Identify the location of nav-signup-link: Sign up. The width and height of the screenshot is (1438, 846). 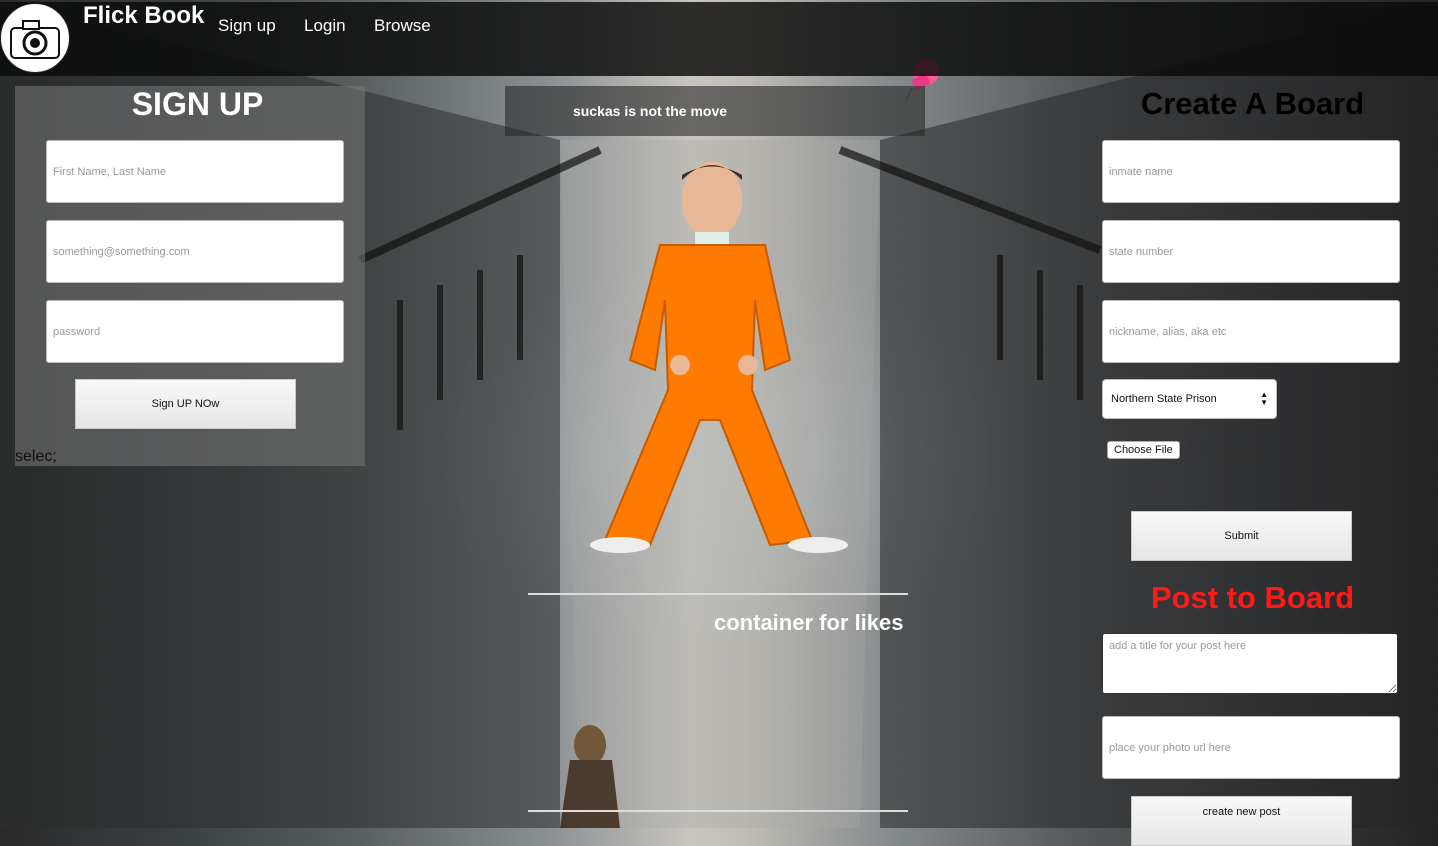
(247, 26).